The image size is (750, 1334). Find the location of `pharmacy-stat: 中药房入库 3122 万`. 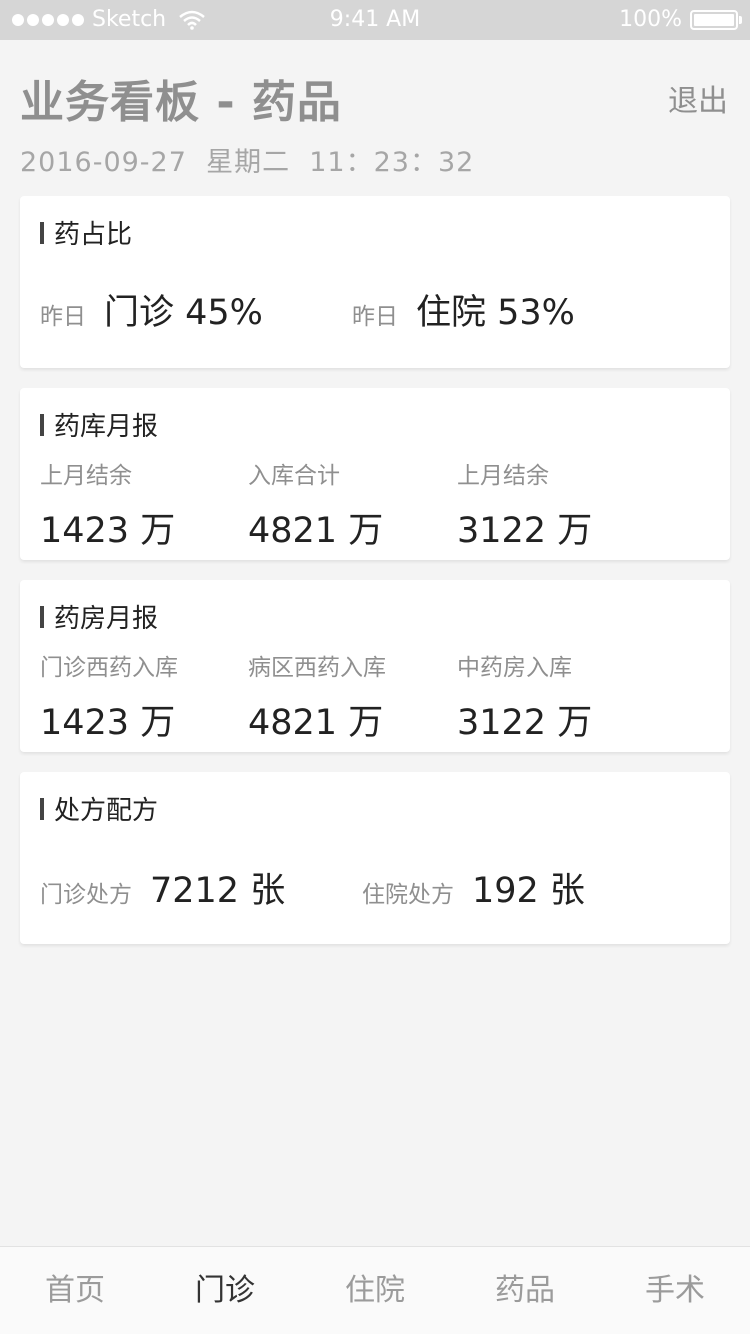

pharmacy-stat: 中药房入库 3122 万 is located at coordinates (524, 696).